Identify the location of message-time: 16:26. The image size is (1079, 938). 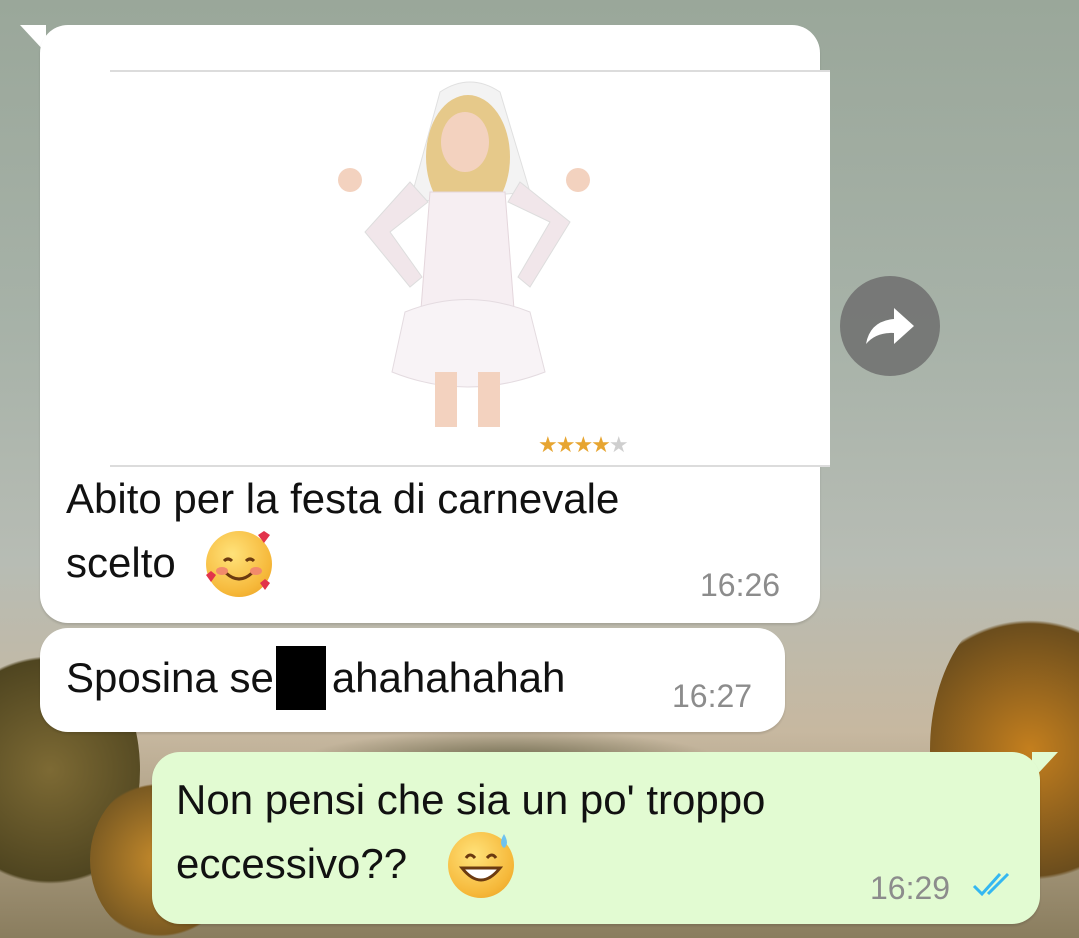
(740, 585).